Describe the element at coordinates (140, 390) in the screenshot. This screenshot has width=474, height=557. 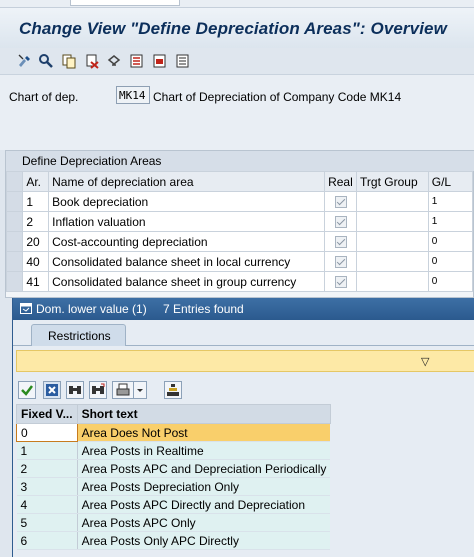
I see `dropdown-icon` at that location.